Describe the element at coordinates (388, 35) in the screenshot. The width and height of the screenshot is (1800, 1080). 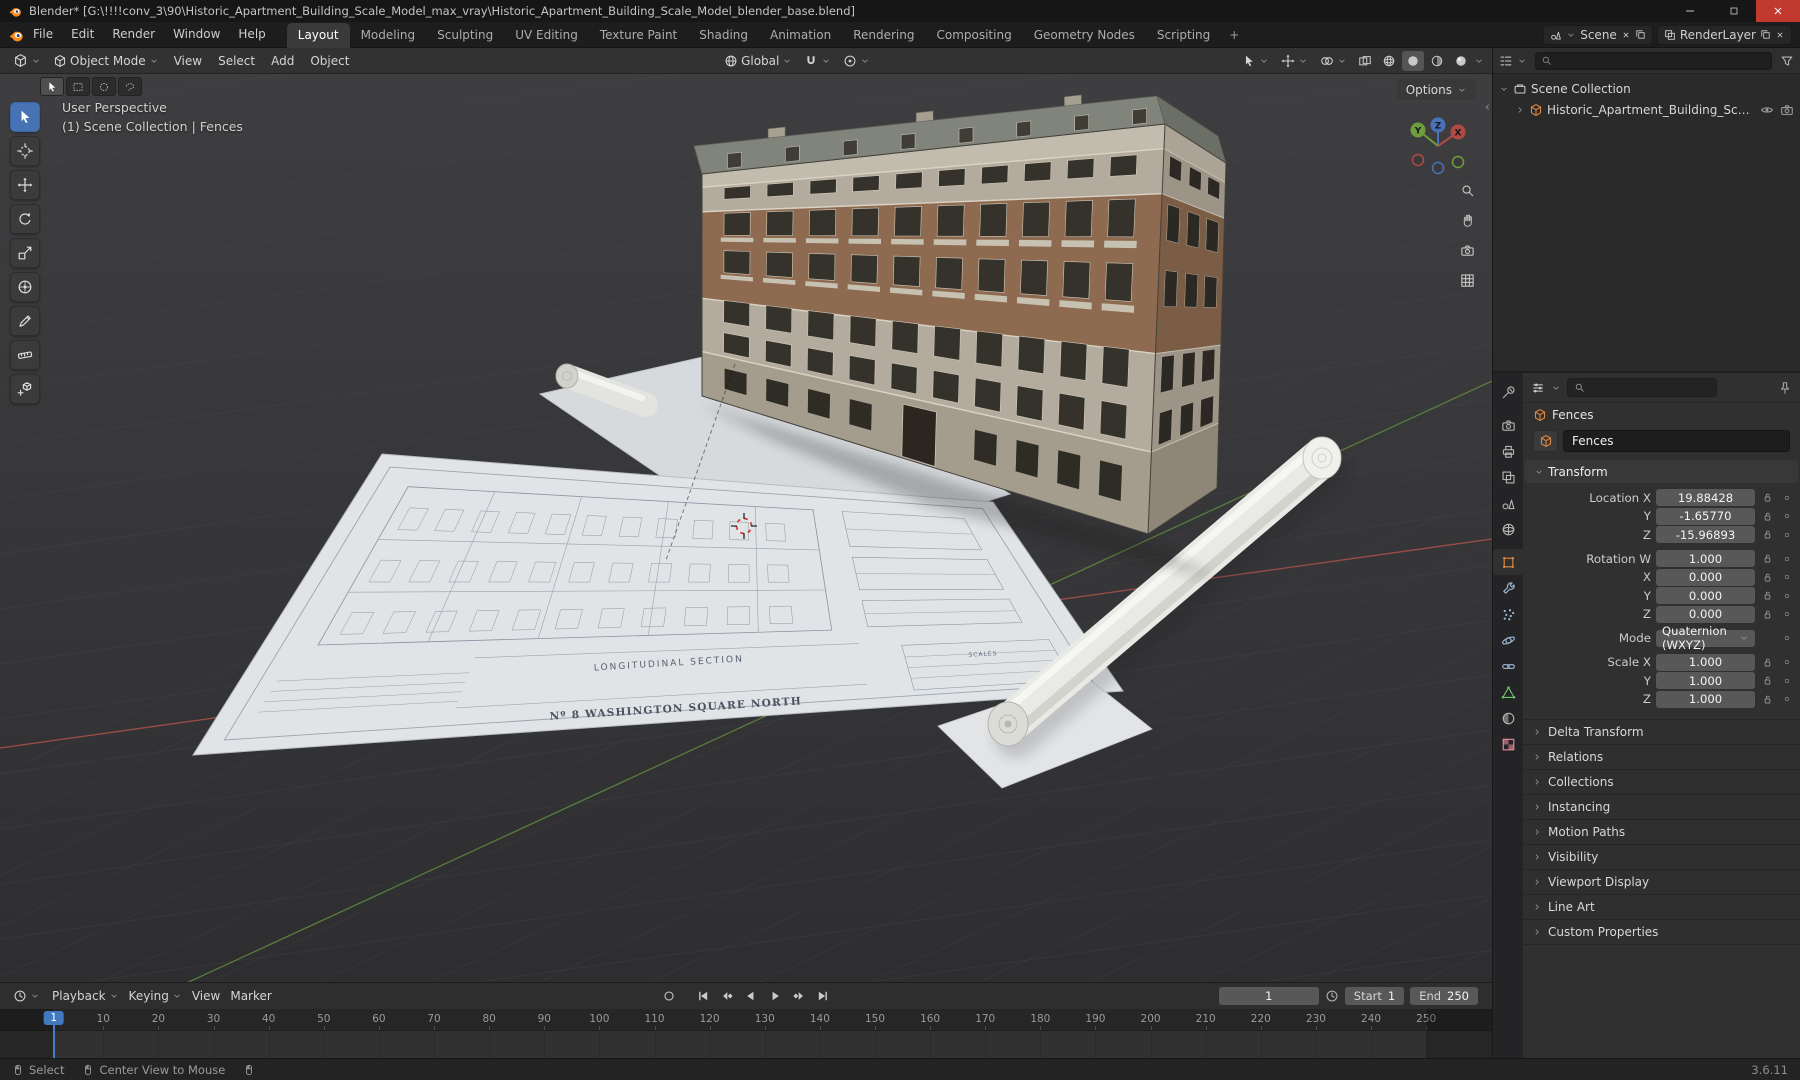
I see `workspace-tab-modeling: Modeling` at that location.